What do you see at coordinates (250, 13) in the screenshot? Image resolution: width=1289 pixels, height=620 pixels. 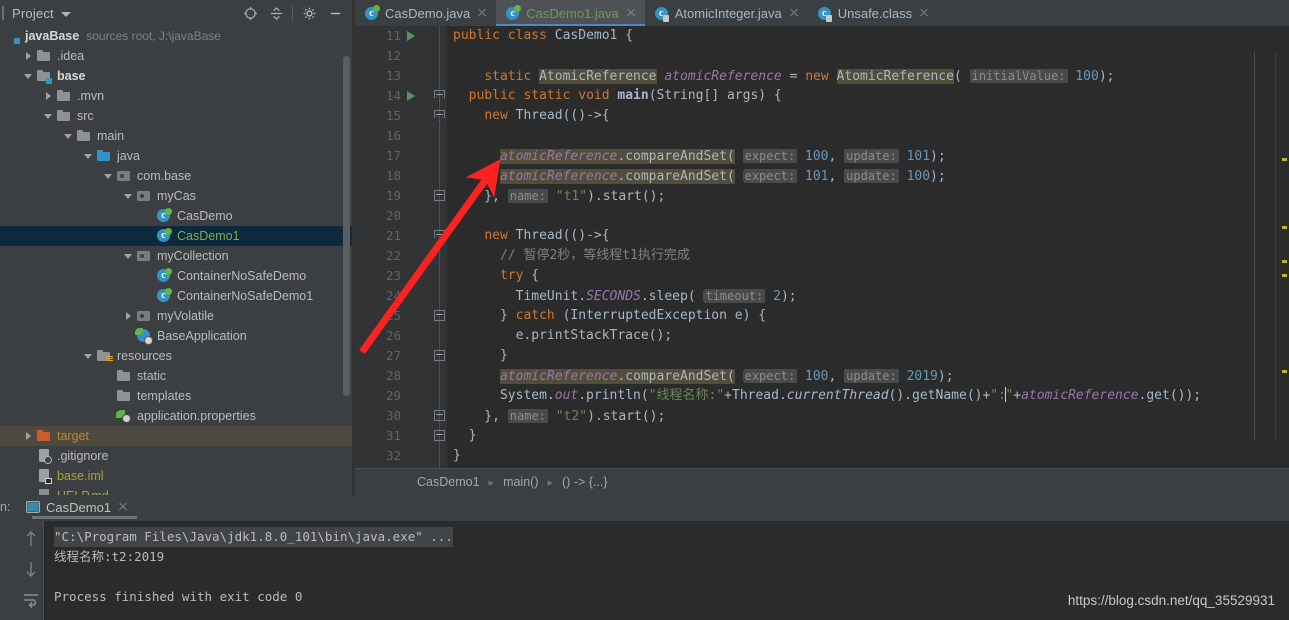 I see `locate-icon` at bounding box center [250, 13].